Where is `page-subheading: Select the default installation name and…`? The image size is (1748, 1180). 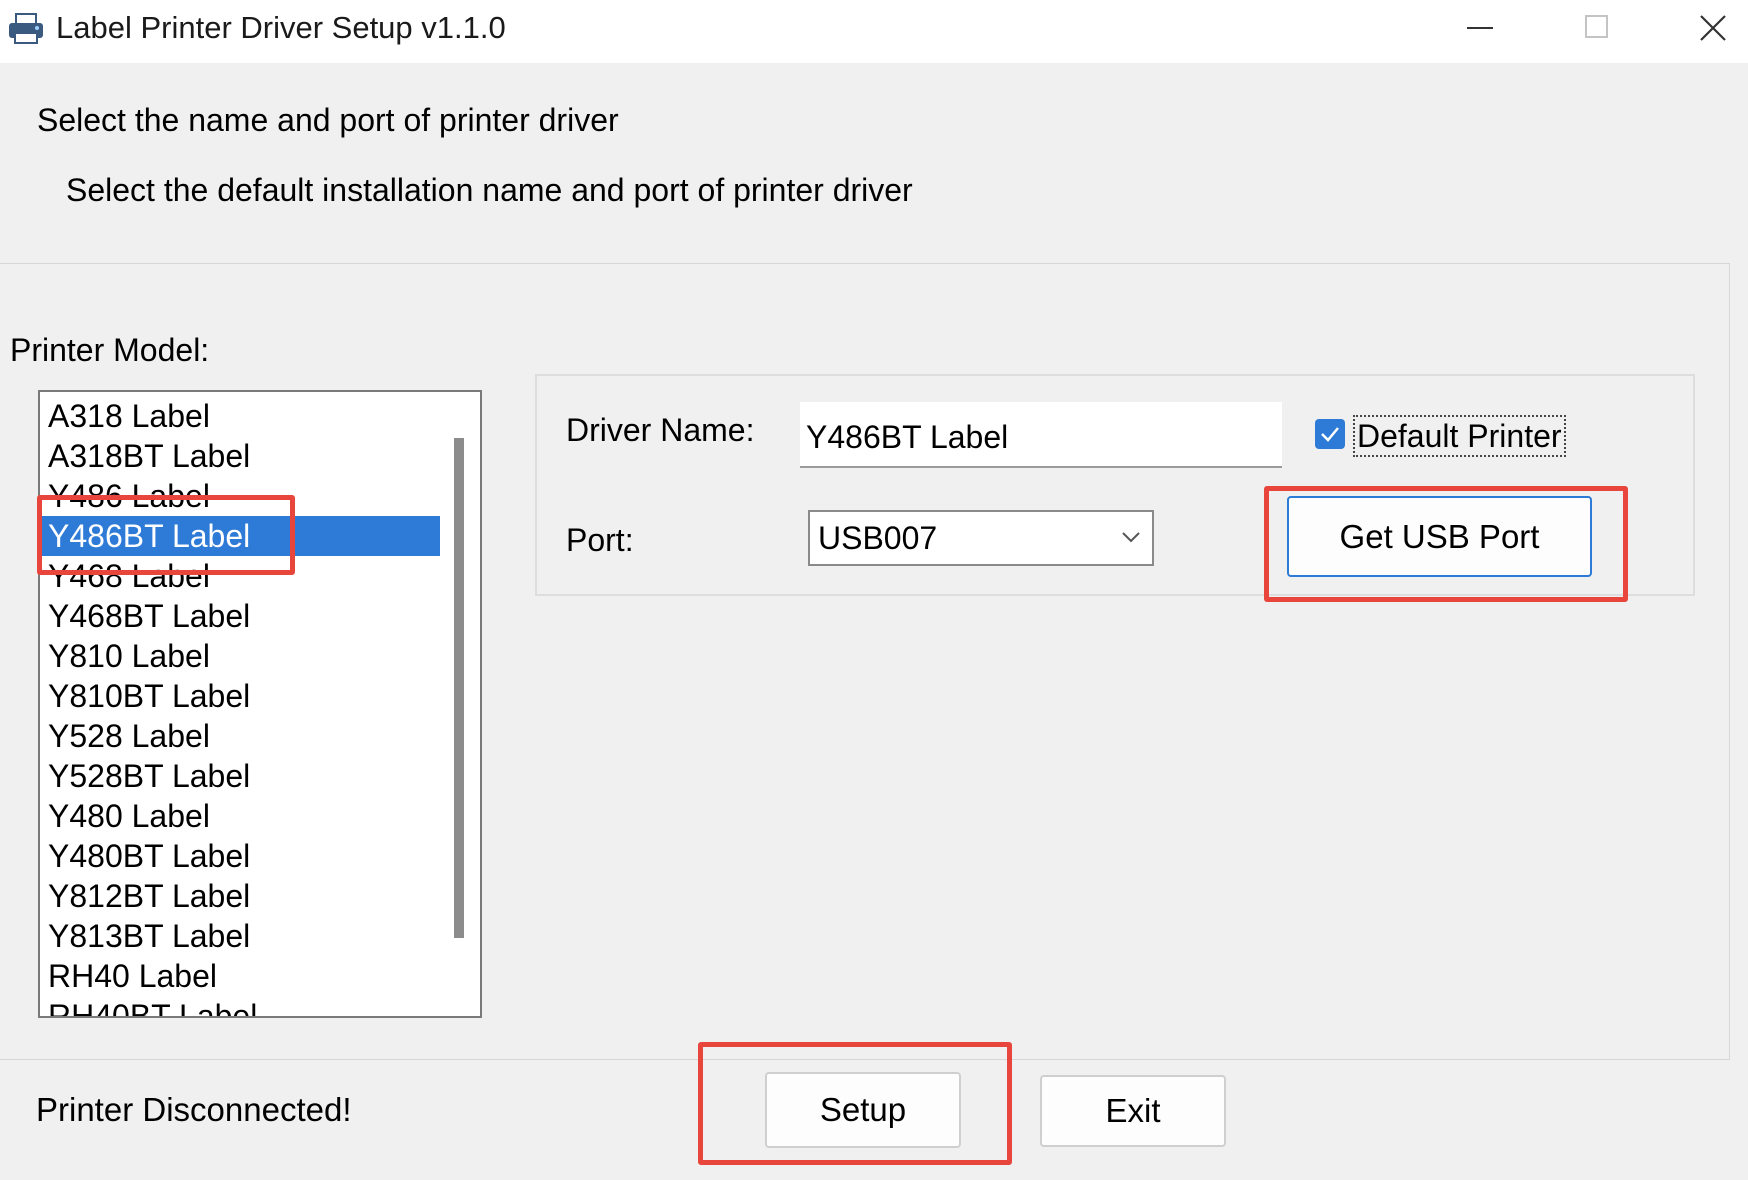 page-subheading: Select the default installation name and… is located at coordinates (489, 190).